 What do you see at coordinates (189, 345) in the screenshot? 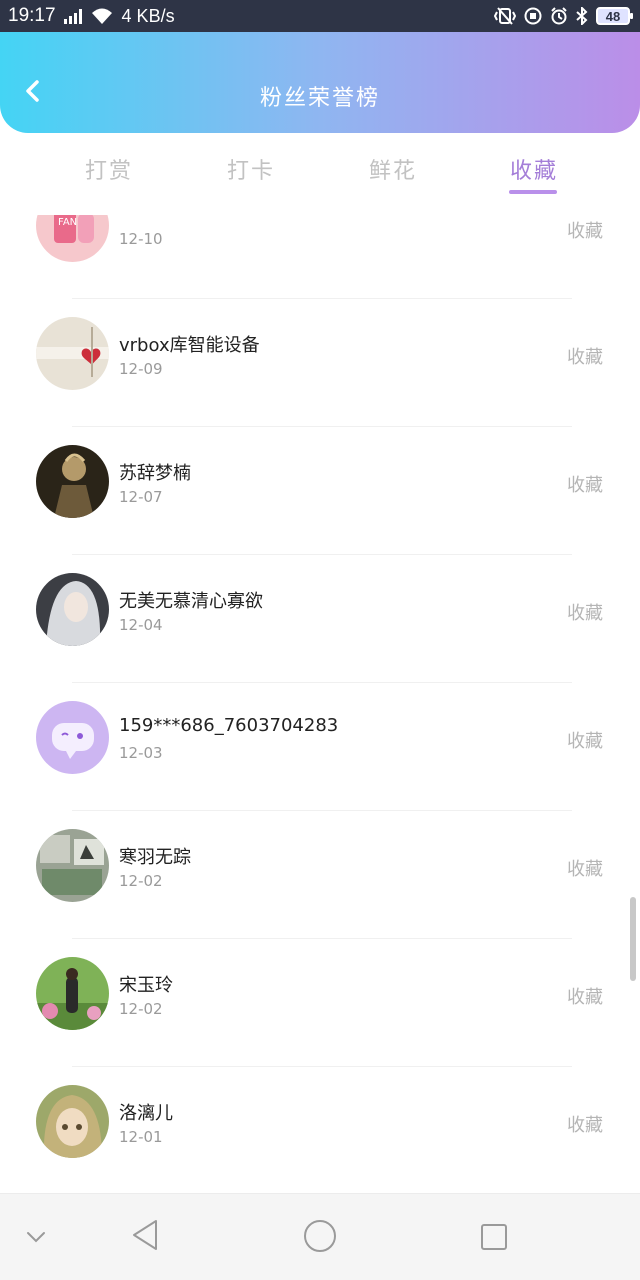
I see `fan-name: vrbox库智能设备` at bounding box center [189, 345].